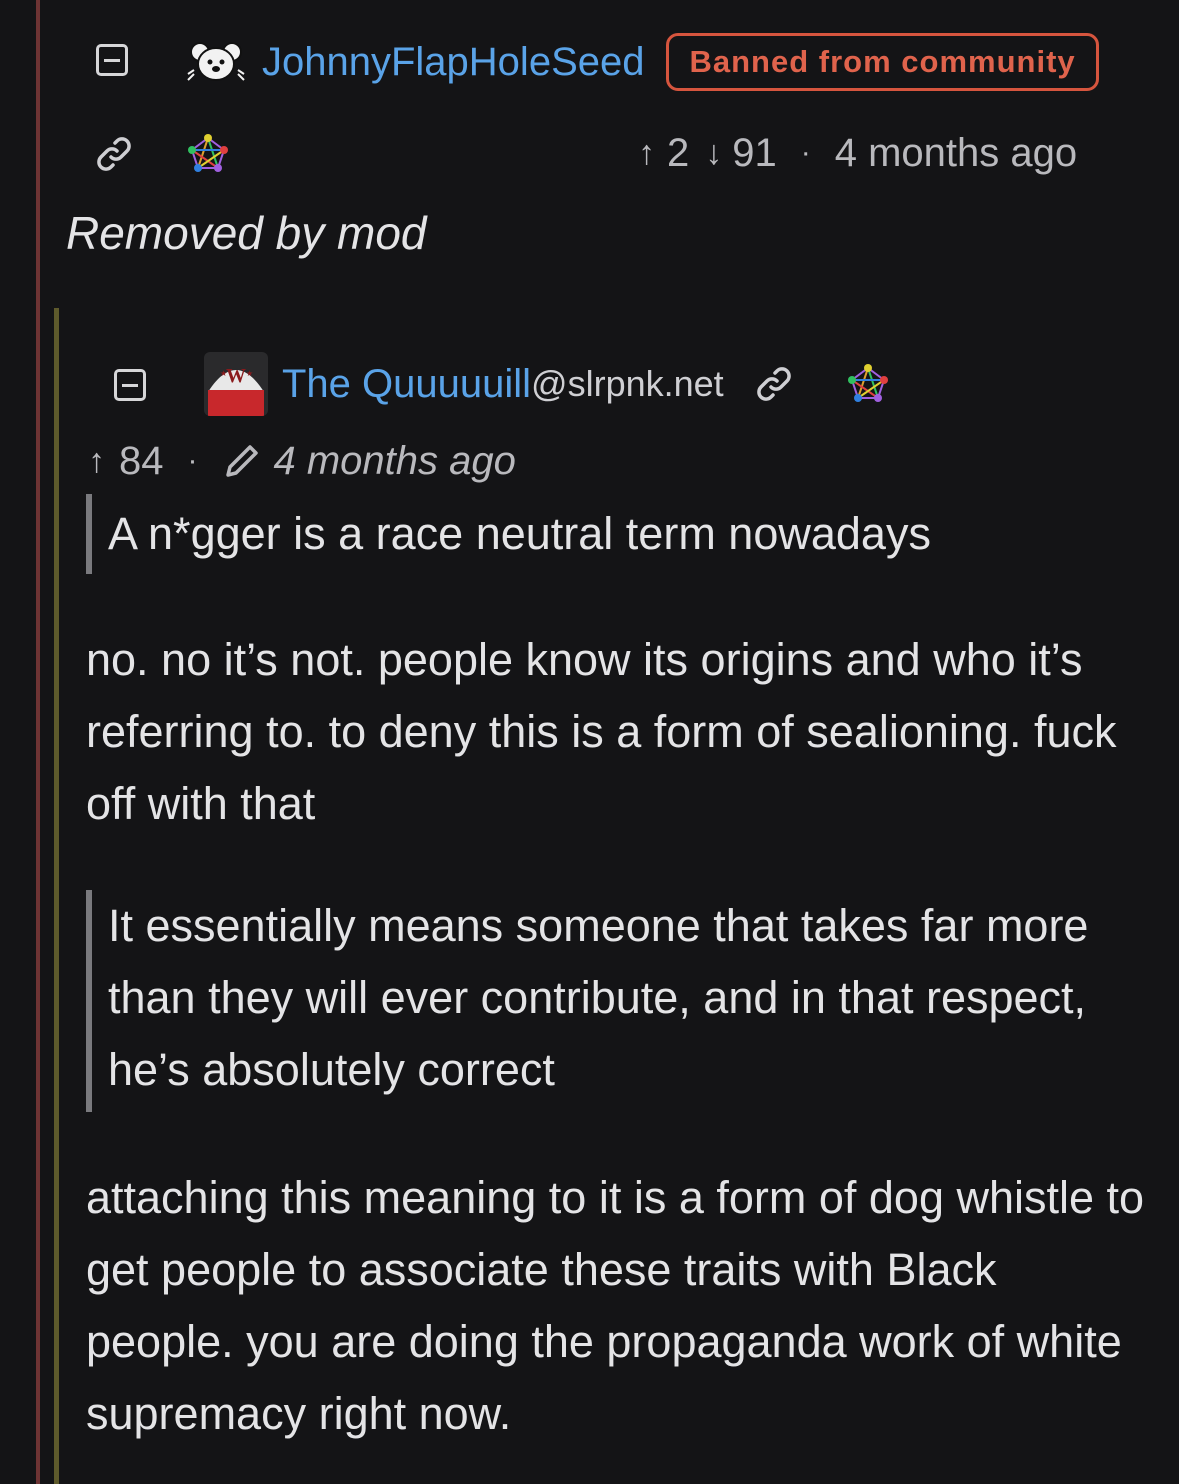  What do you see at coordinates (216, 62) in the screenshot?
I see `avatar-bear-icon` at bounding box center [216, 62].